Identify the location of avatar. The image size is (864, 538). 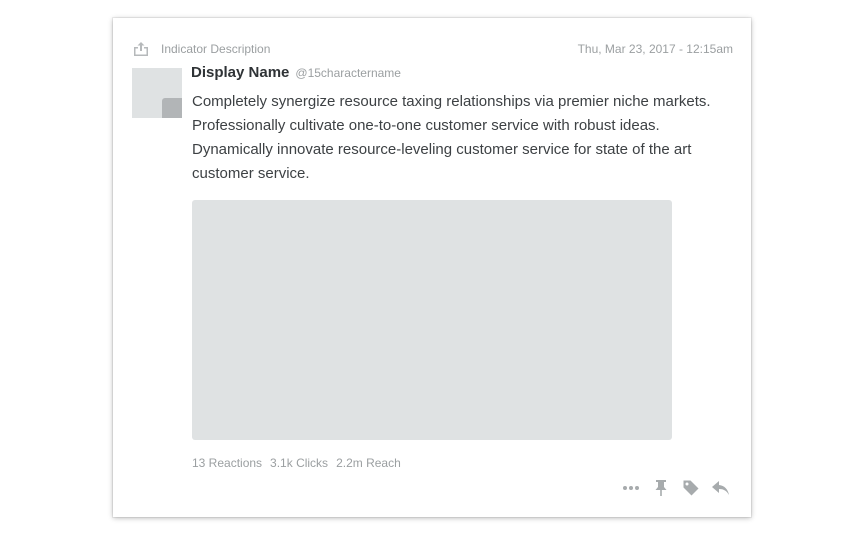
(157, 93).